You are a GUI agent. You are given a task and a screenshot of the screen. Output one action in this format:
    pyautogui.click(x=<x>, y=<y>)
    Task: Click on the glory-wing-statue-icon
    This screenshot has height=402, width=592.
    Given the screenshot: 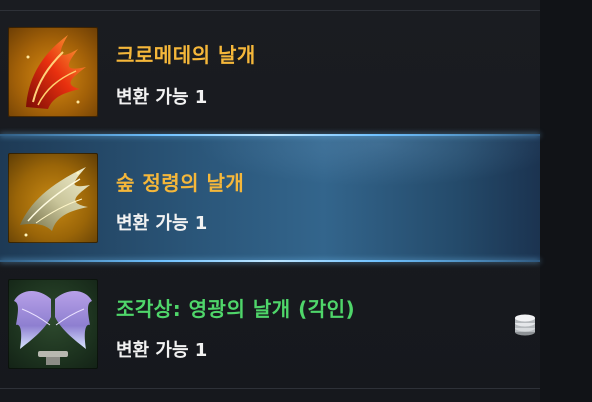 What is the action you would take?
    pyautogui.click(x=53, y=324)
    